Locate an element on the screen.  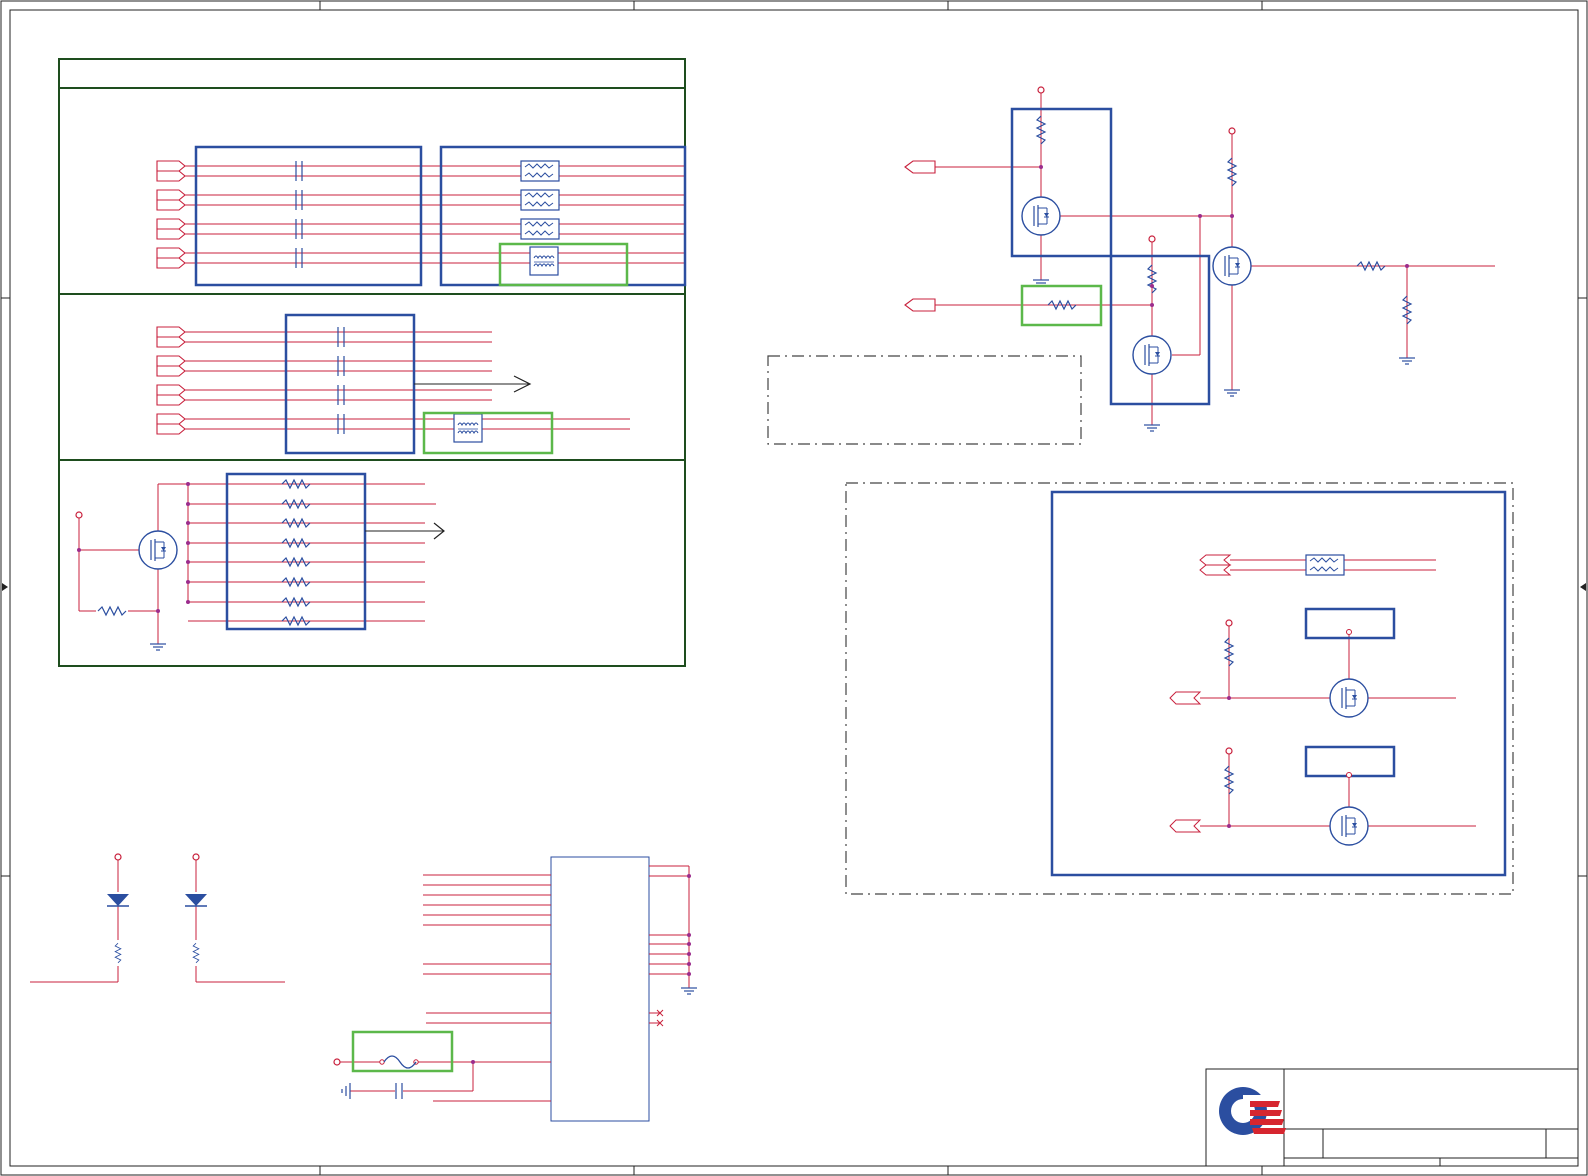
connector-ic-body-icon is located at coordinates (600, 989).